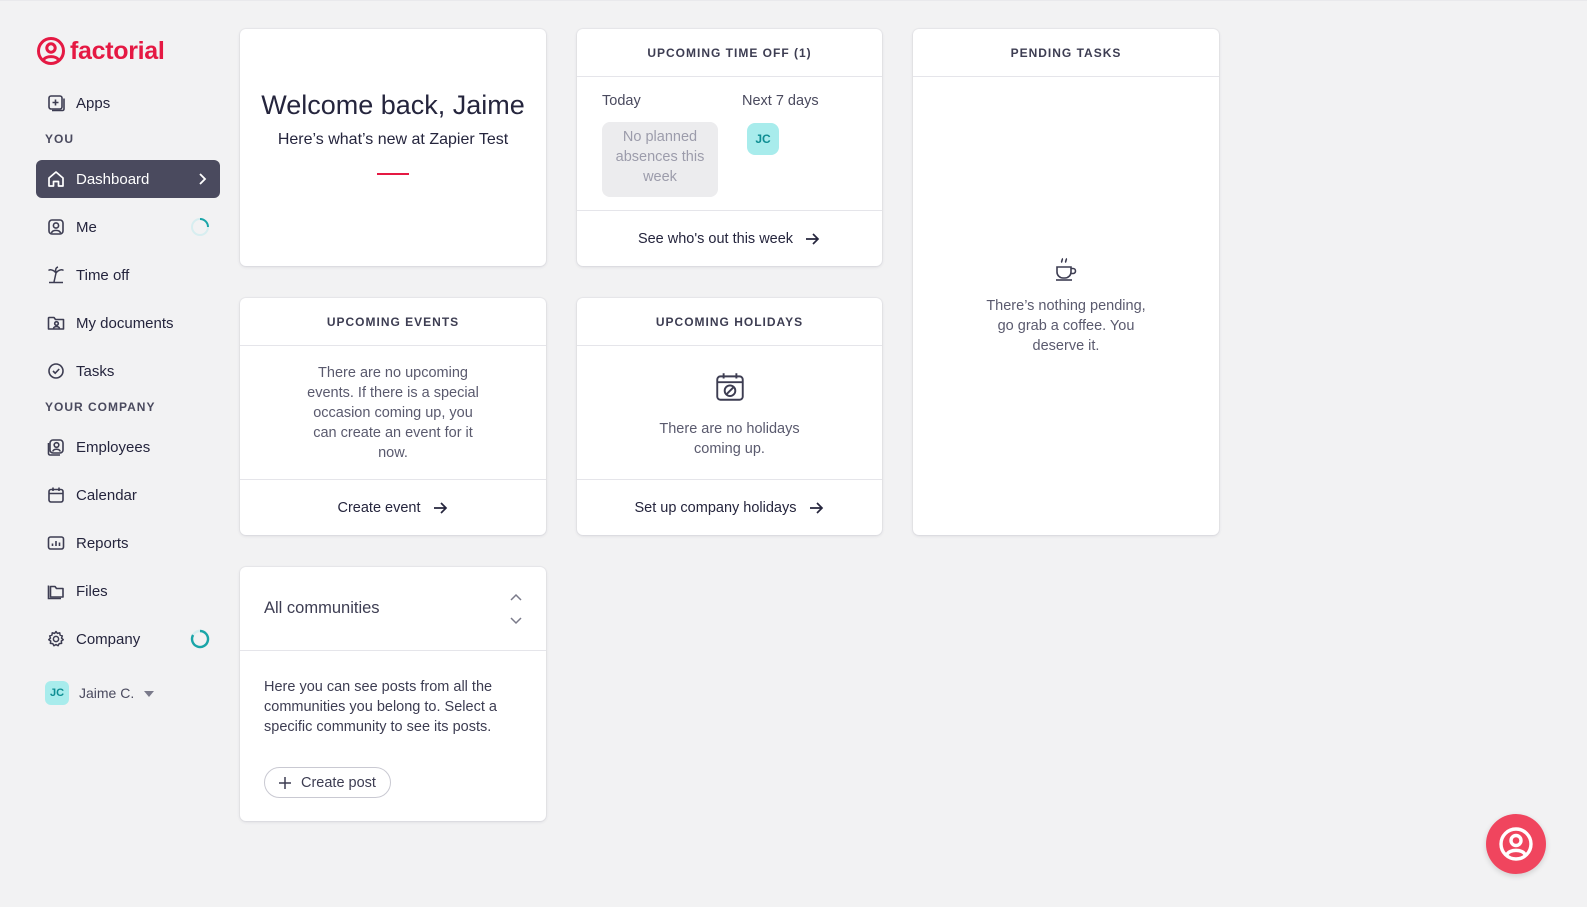 The height and width of the screenshot is (907, 1587). Describe the element at coordinates (56, 227) in the screenshot. I see `user-icon` at that location.